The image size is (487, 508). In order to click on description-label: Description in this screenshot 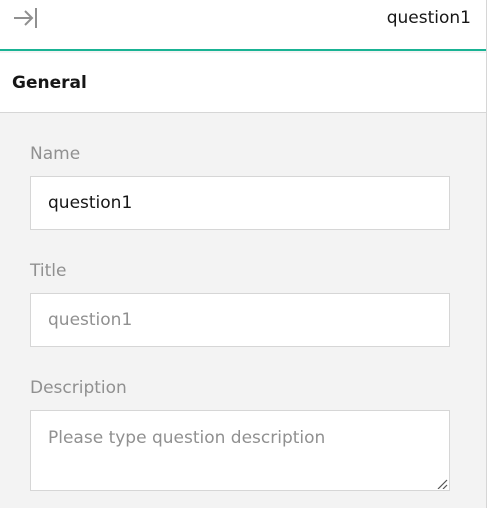, I will do `click(78, 388)`.